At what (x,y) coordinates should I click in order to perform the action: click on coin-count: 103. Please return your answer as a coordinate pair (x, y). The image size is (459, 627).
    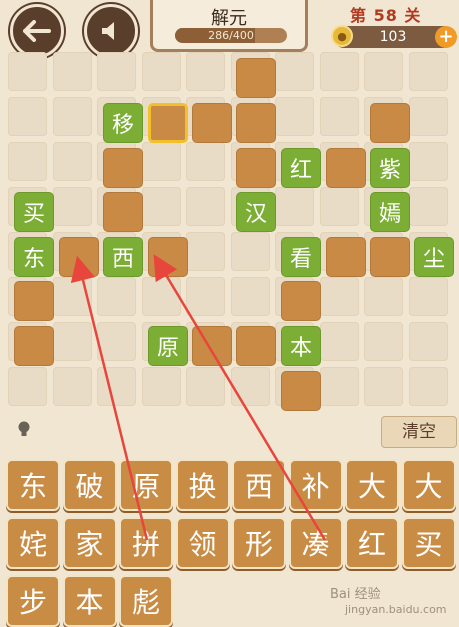
    Looking at the image, I should click on (393, 37).